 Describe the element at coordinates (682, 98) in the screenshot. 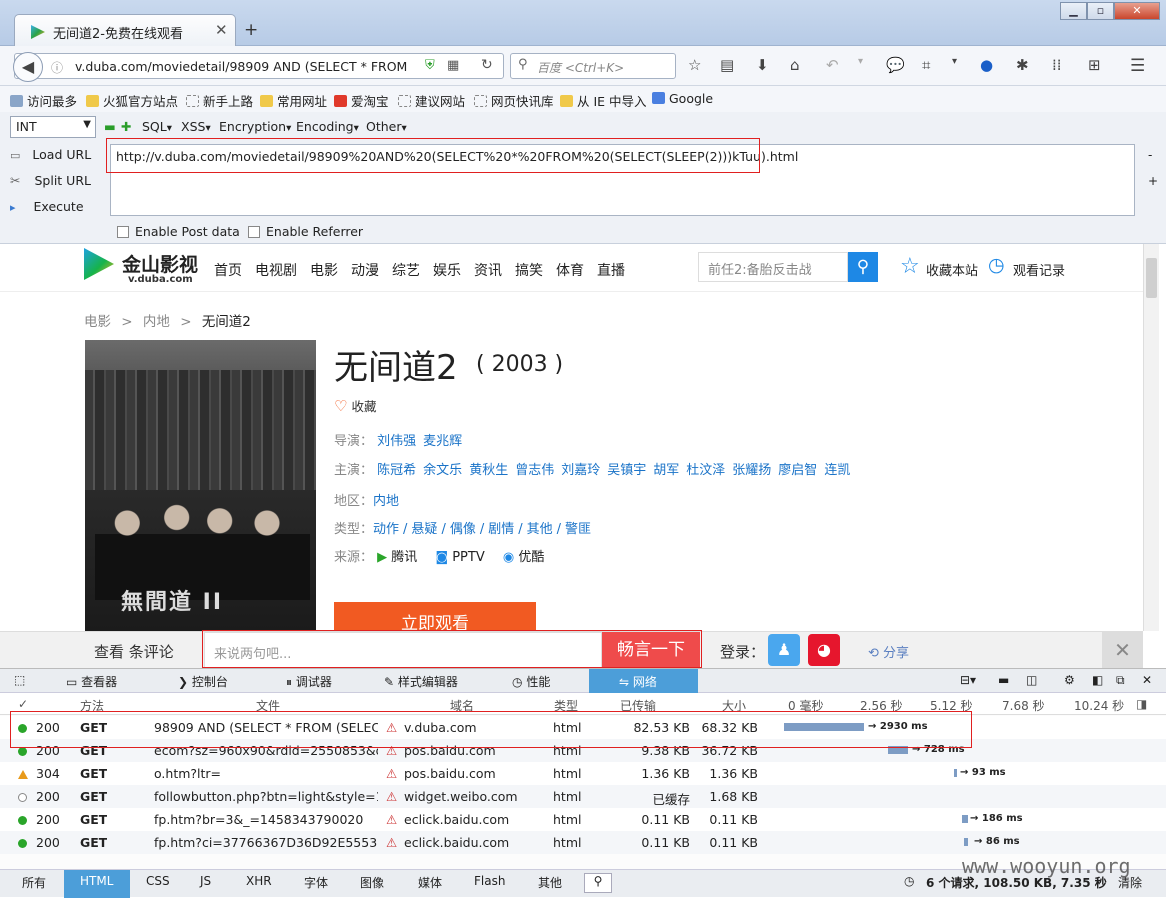

I see `bookmark-item: Google` at that location.